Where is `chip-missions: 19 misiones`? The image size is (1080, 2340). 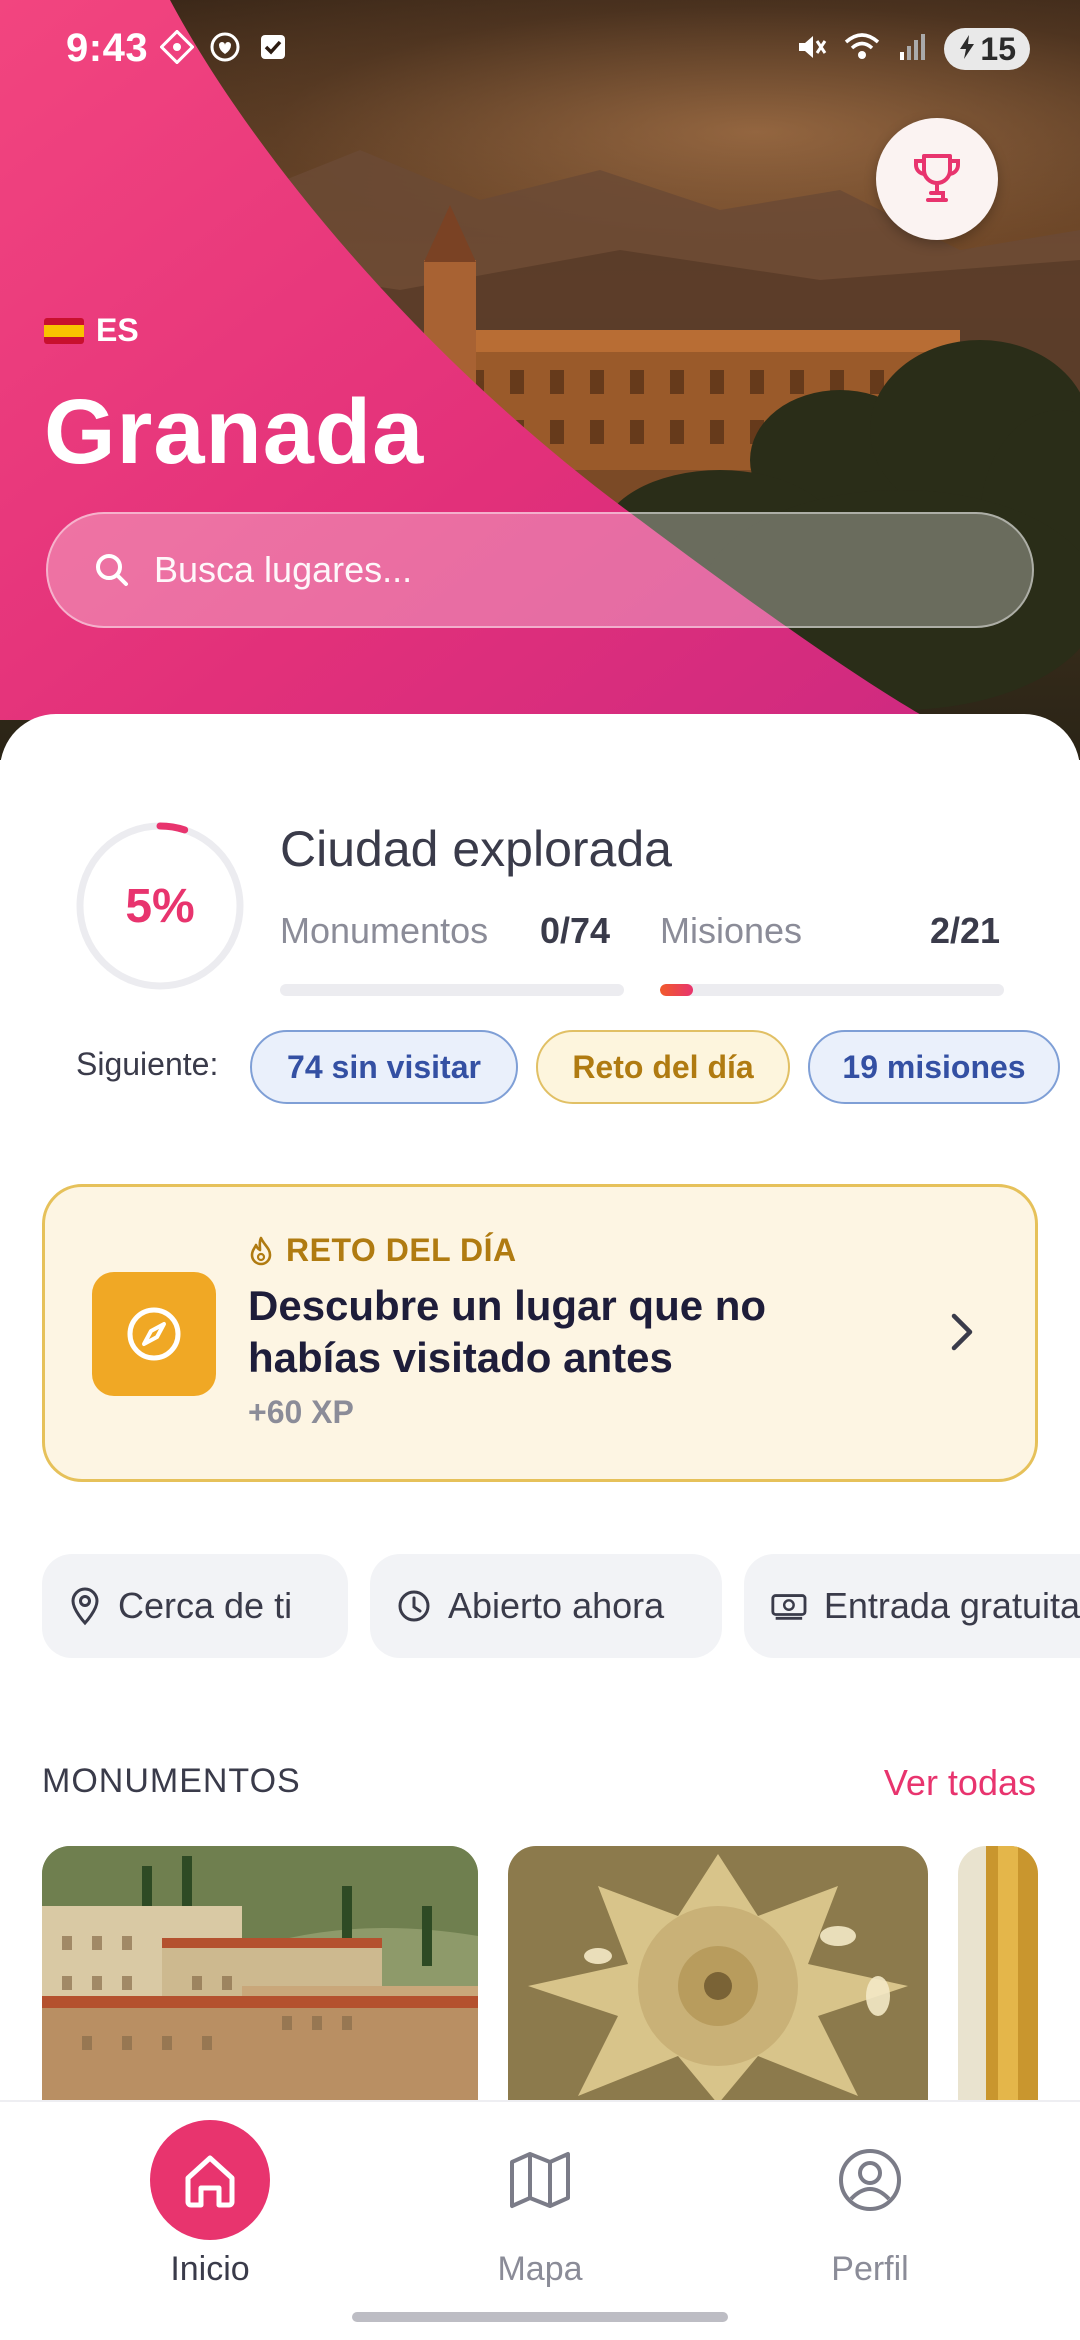
chip-missions: 19 misiones is located at coordinates (934, 1067).